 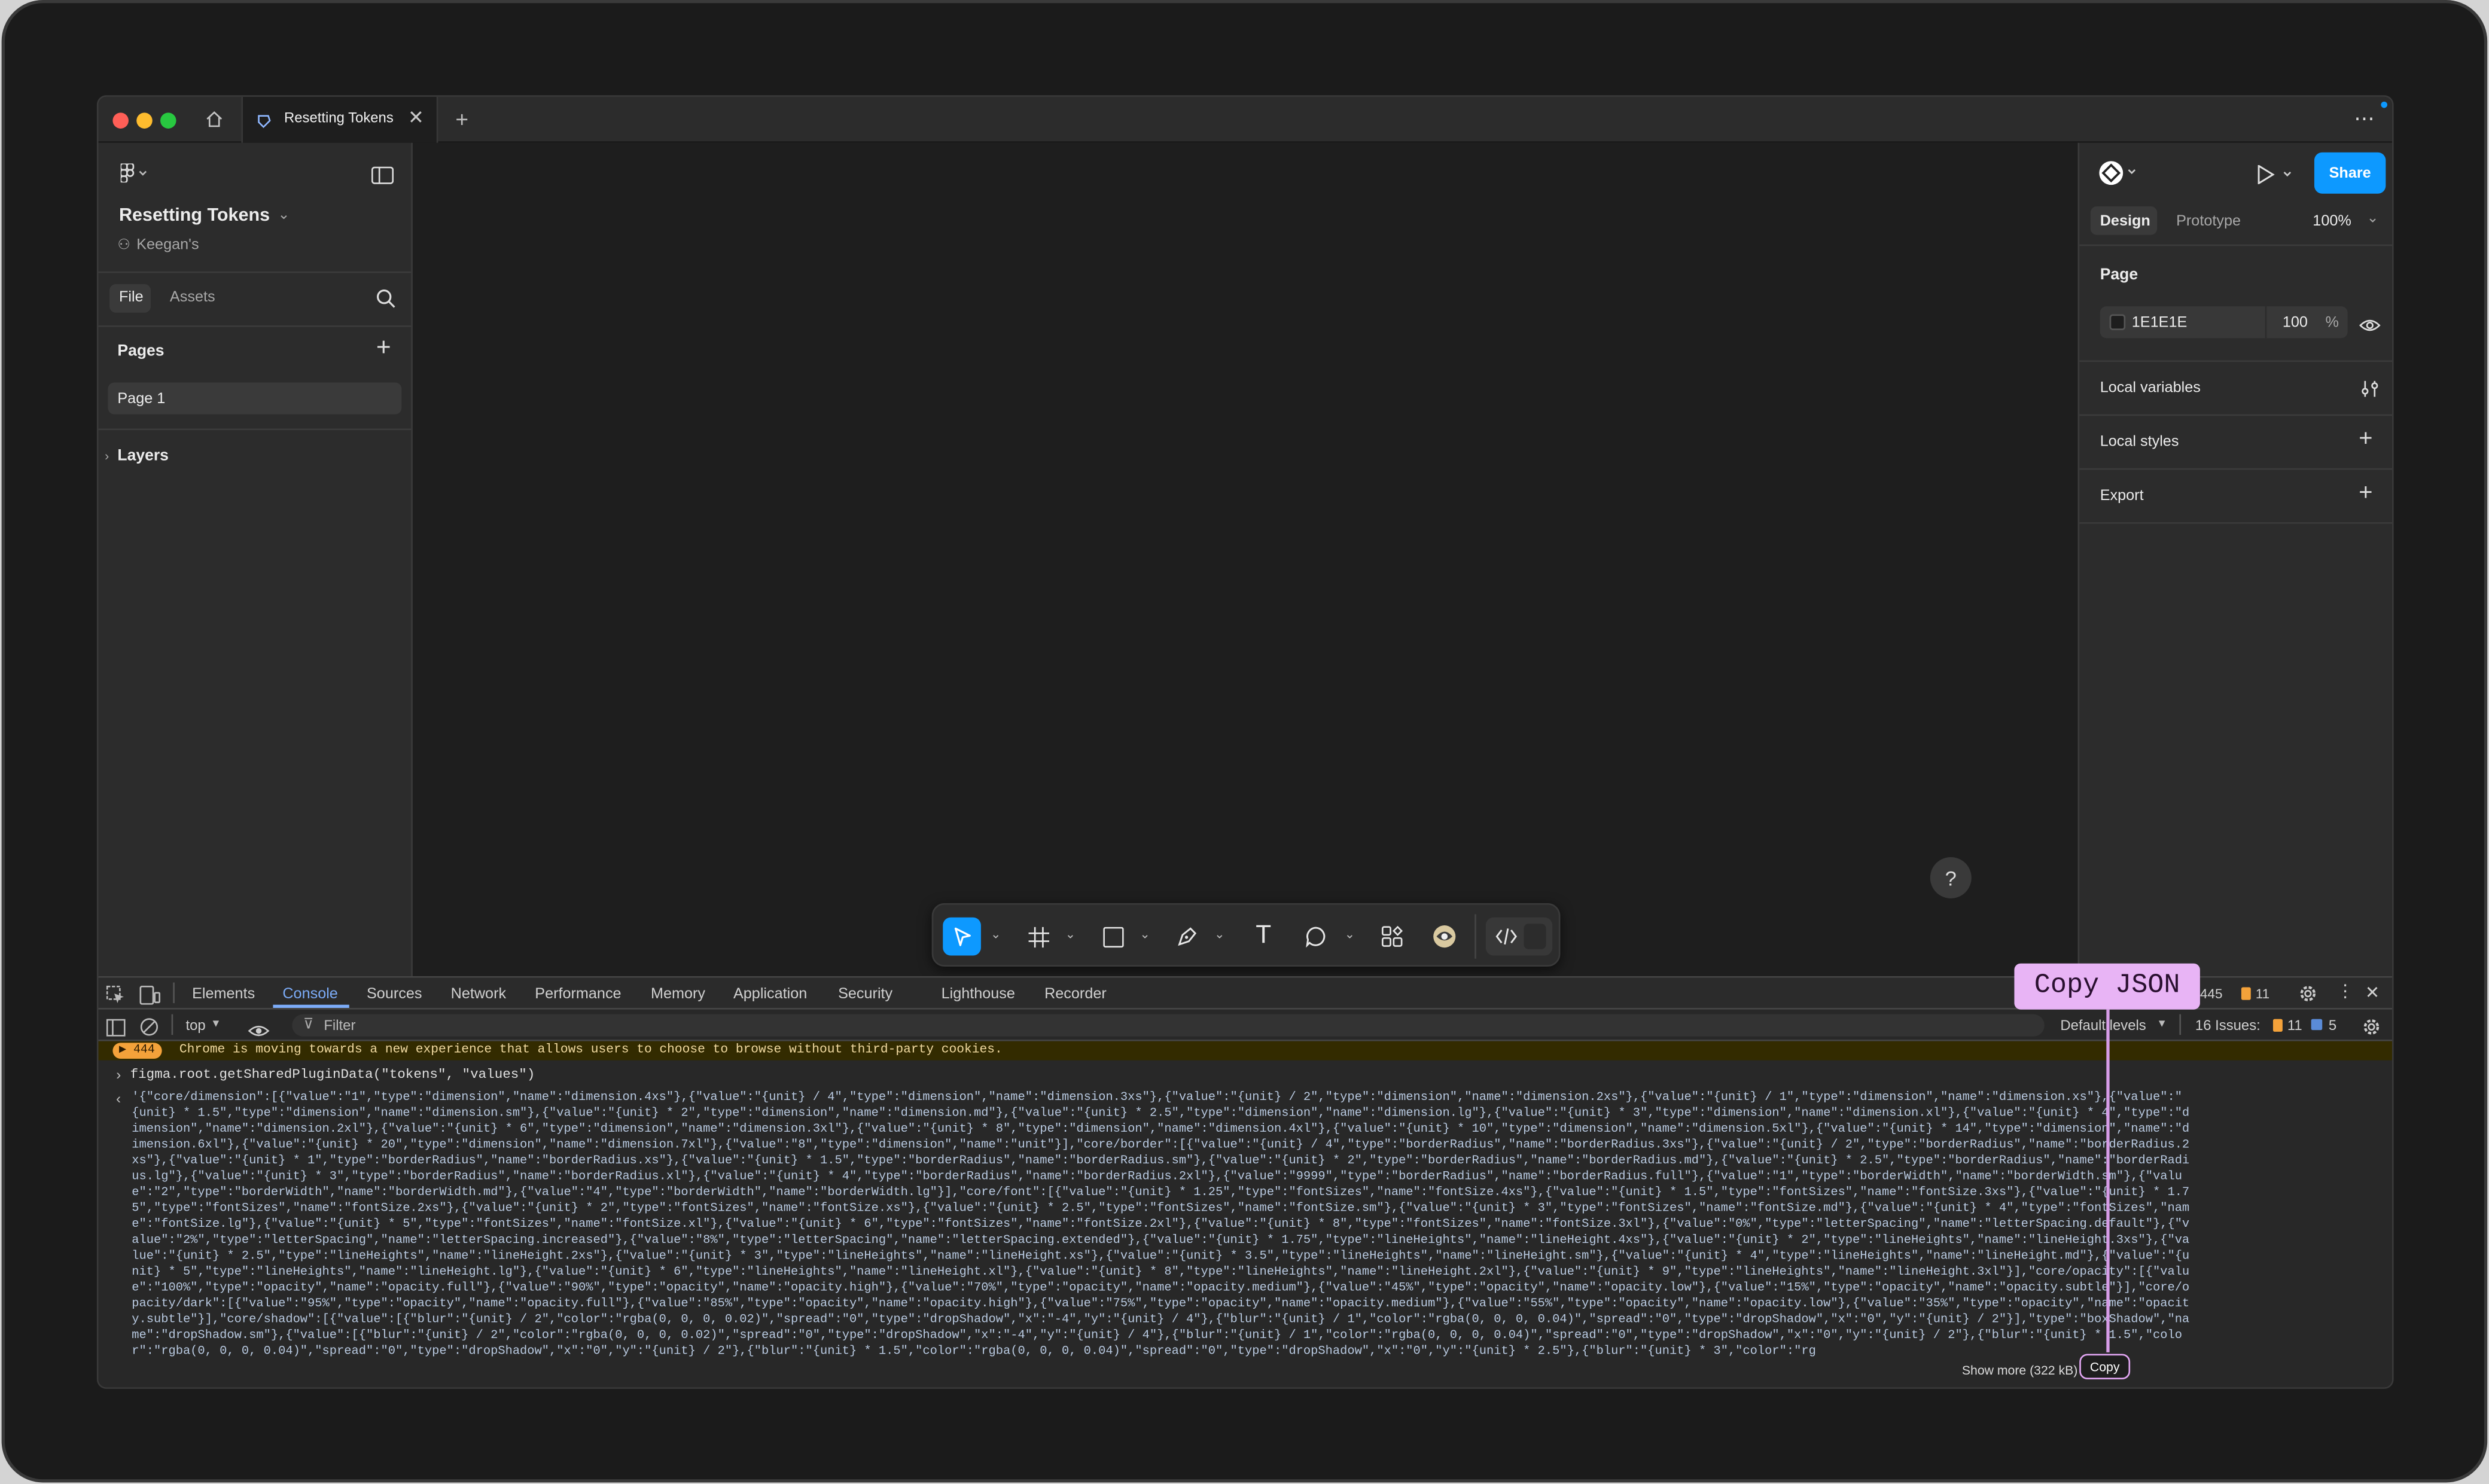 What do you see at coordinates (1219, 934) in the screenshot?
I see `pen-tool-chevron-icon: ⌄` at bounding box center [1219, 934].